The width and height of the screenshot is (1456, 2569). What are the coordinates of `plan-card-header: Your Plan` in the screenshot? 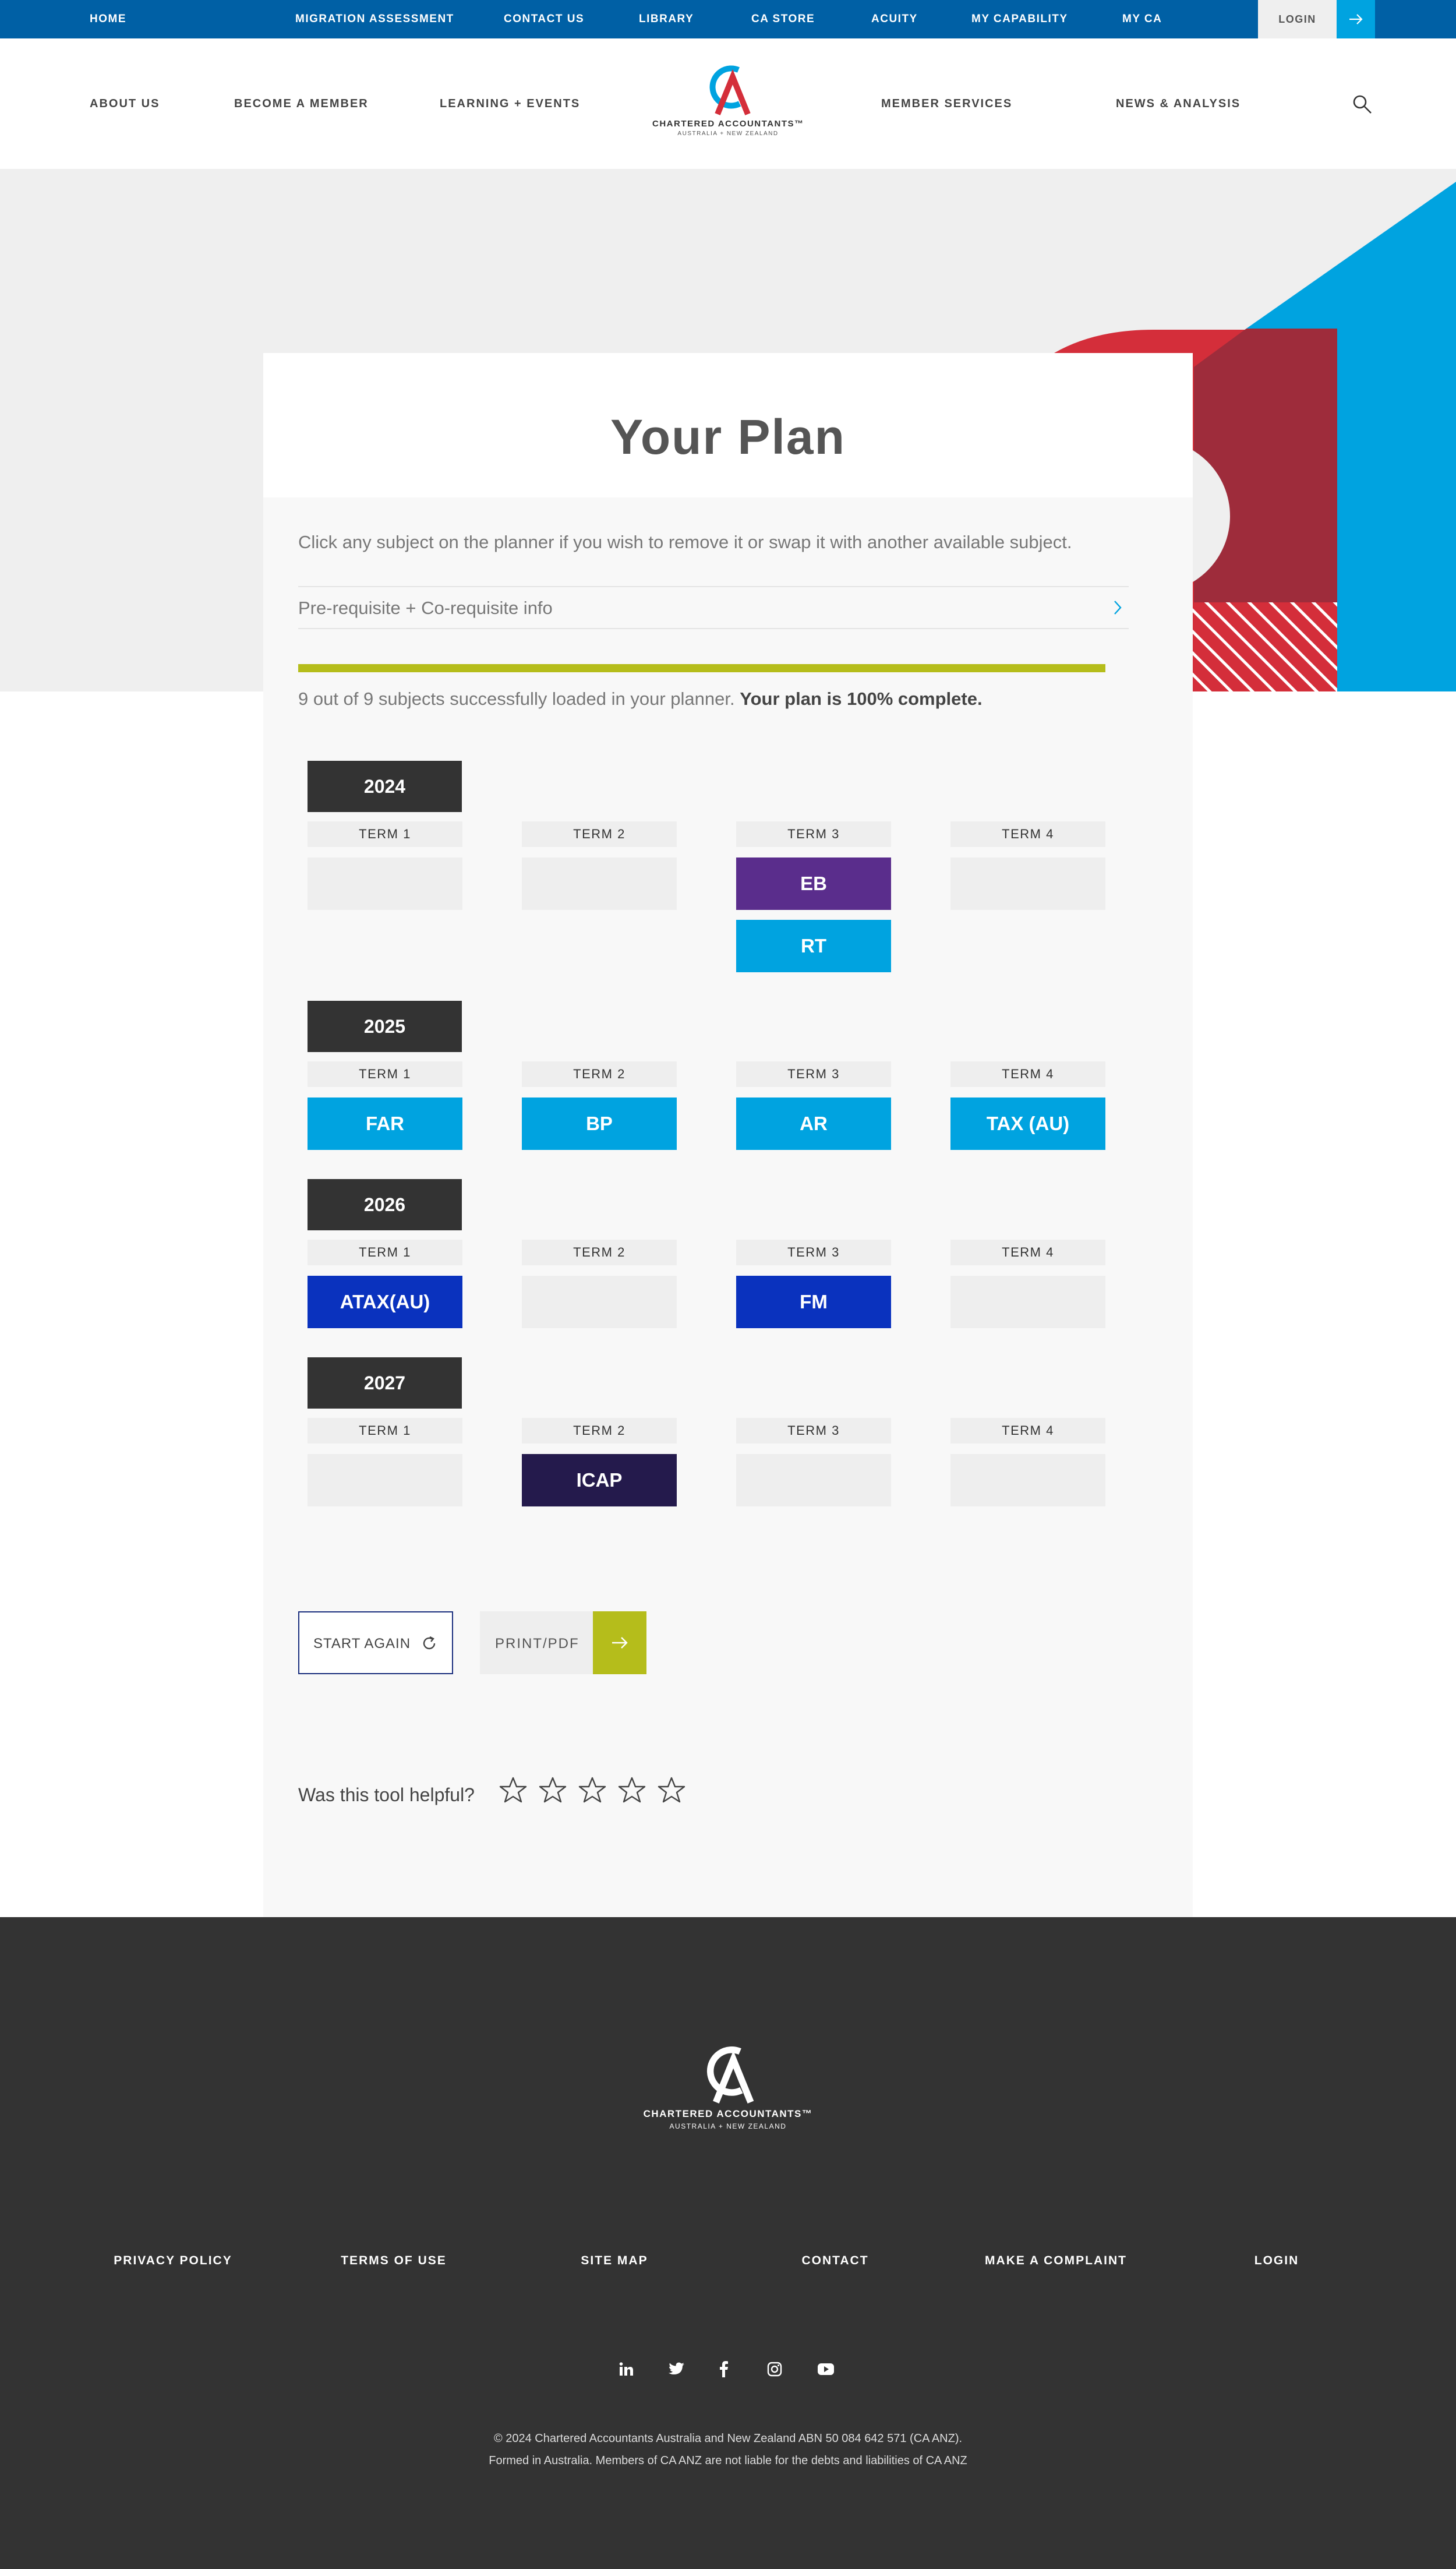 It's located at (728, 425).